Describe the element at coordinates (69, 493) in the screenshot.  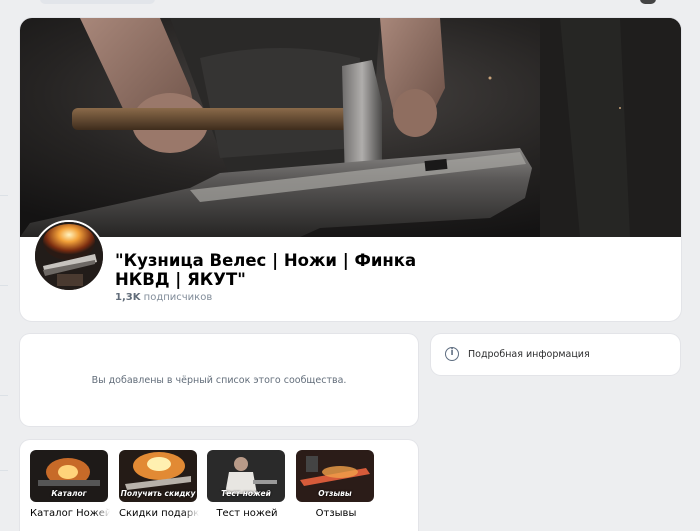
I see `product-overlay-text: Каталог` at that location.